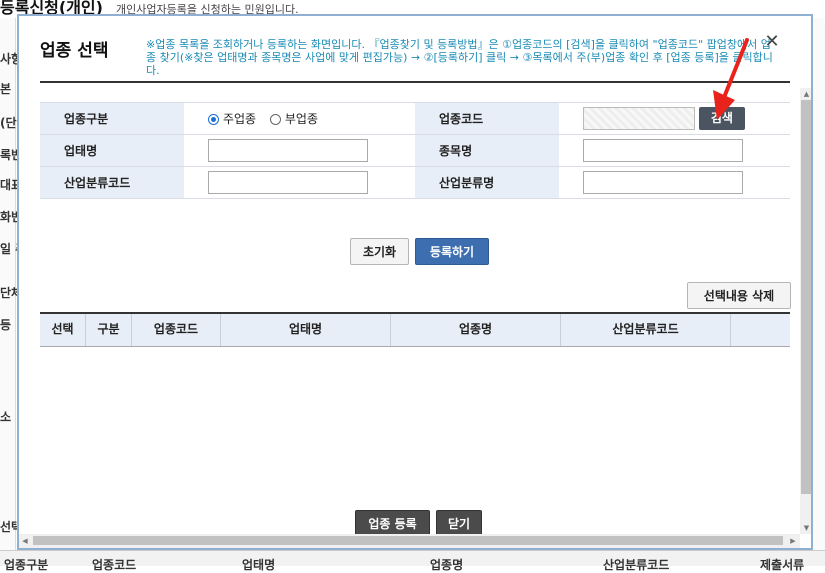 The height and width of the screenshot is (573, 825). I want to click on industry-grid-header: 선택 구분 업종코드 업태명 업종명 산업분류코드, so click(415, 329).